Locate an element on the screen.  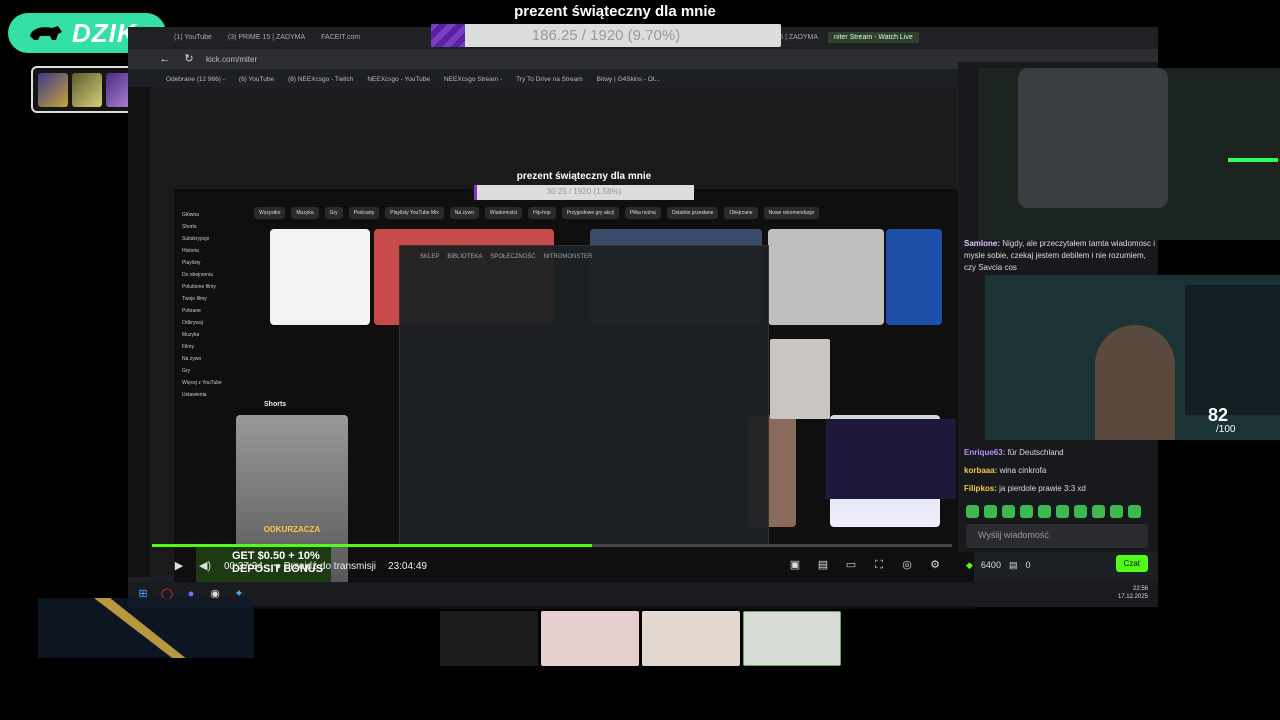
system-clock: 22:56 17.12.2025 is located at coordinates (1133, 593).